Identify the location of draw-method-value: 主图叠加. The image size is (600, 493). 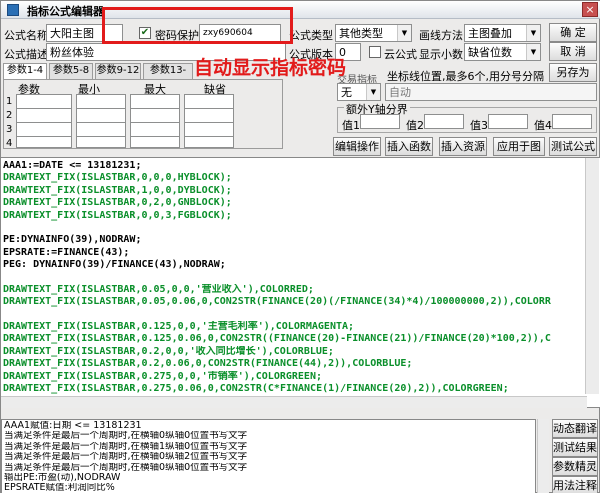
(490, 33).